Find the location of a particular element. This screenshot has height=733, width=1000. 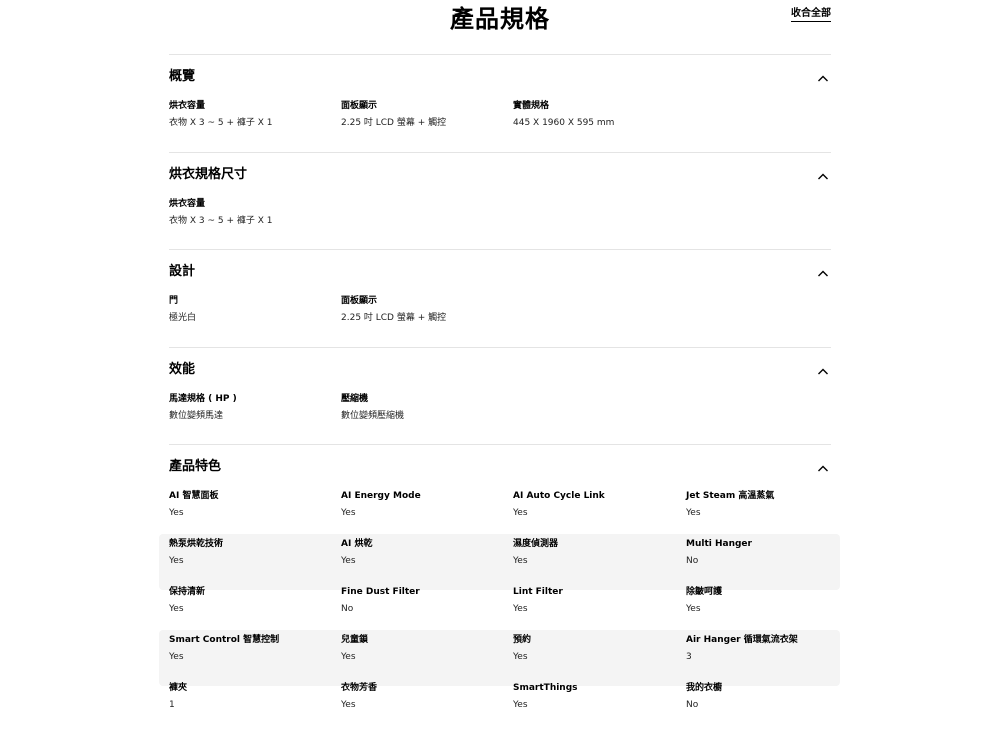

spec-item: AI Energy Mode Yes is located at coordinates (426, 505).